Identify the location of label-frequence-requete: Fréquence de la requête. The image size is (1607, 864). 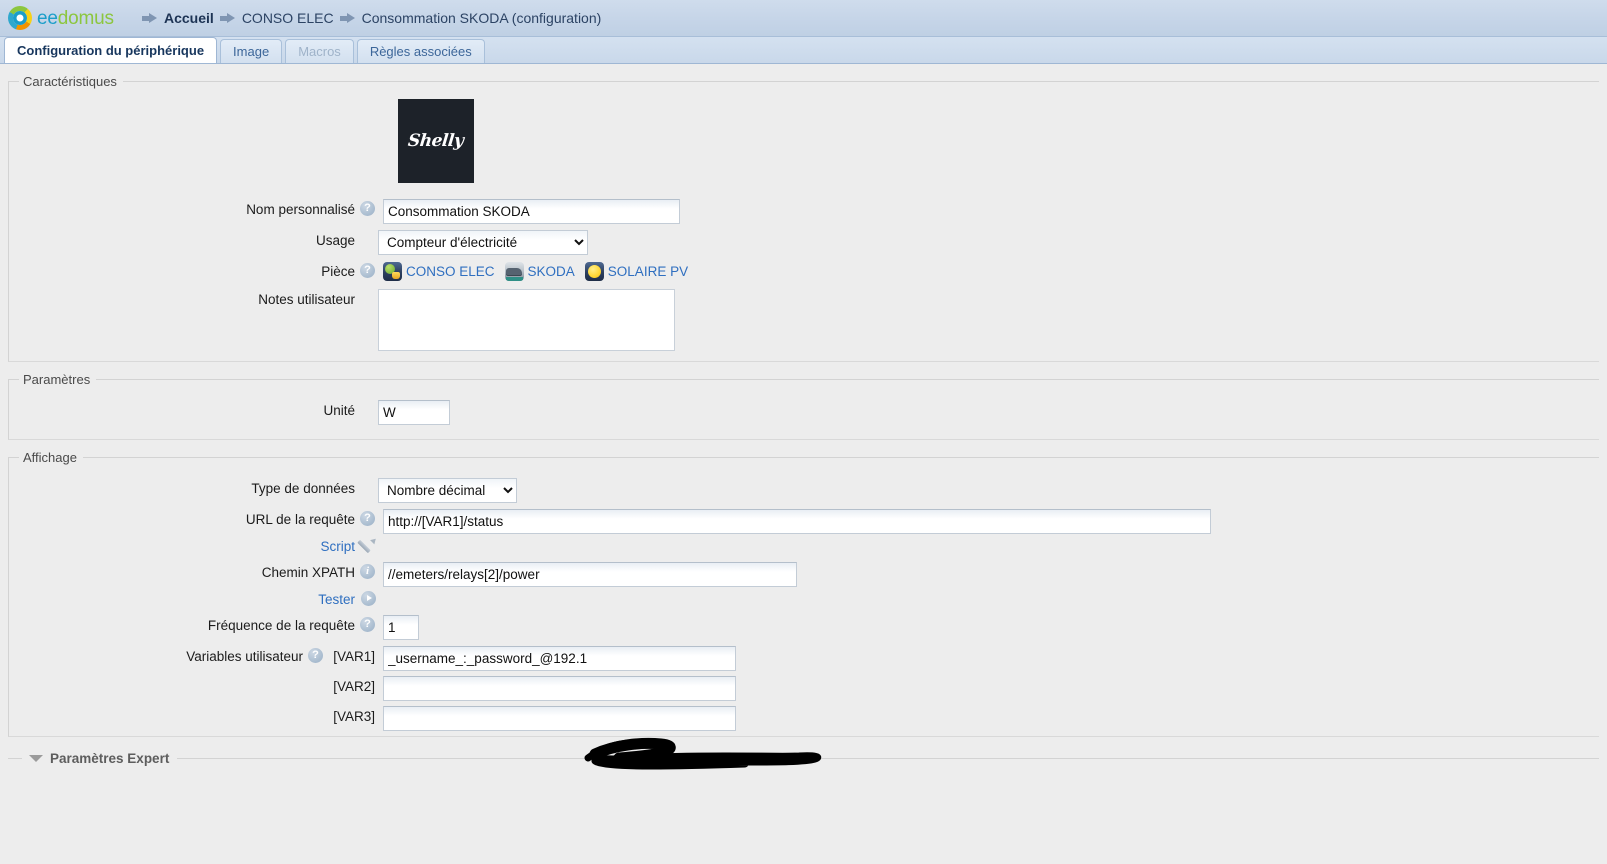
(281, 625).